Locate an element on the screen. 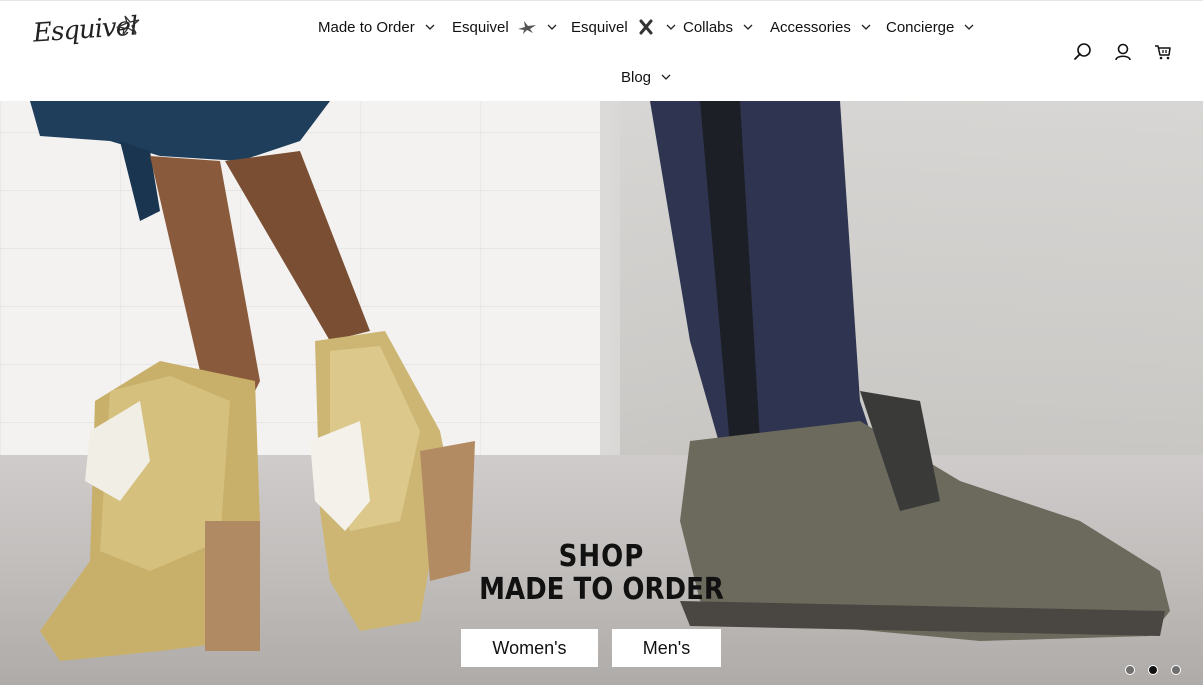  nav-collabs: Collabs is located at coordinates (718, 27).